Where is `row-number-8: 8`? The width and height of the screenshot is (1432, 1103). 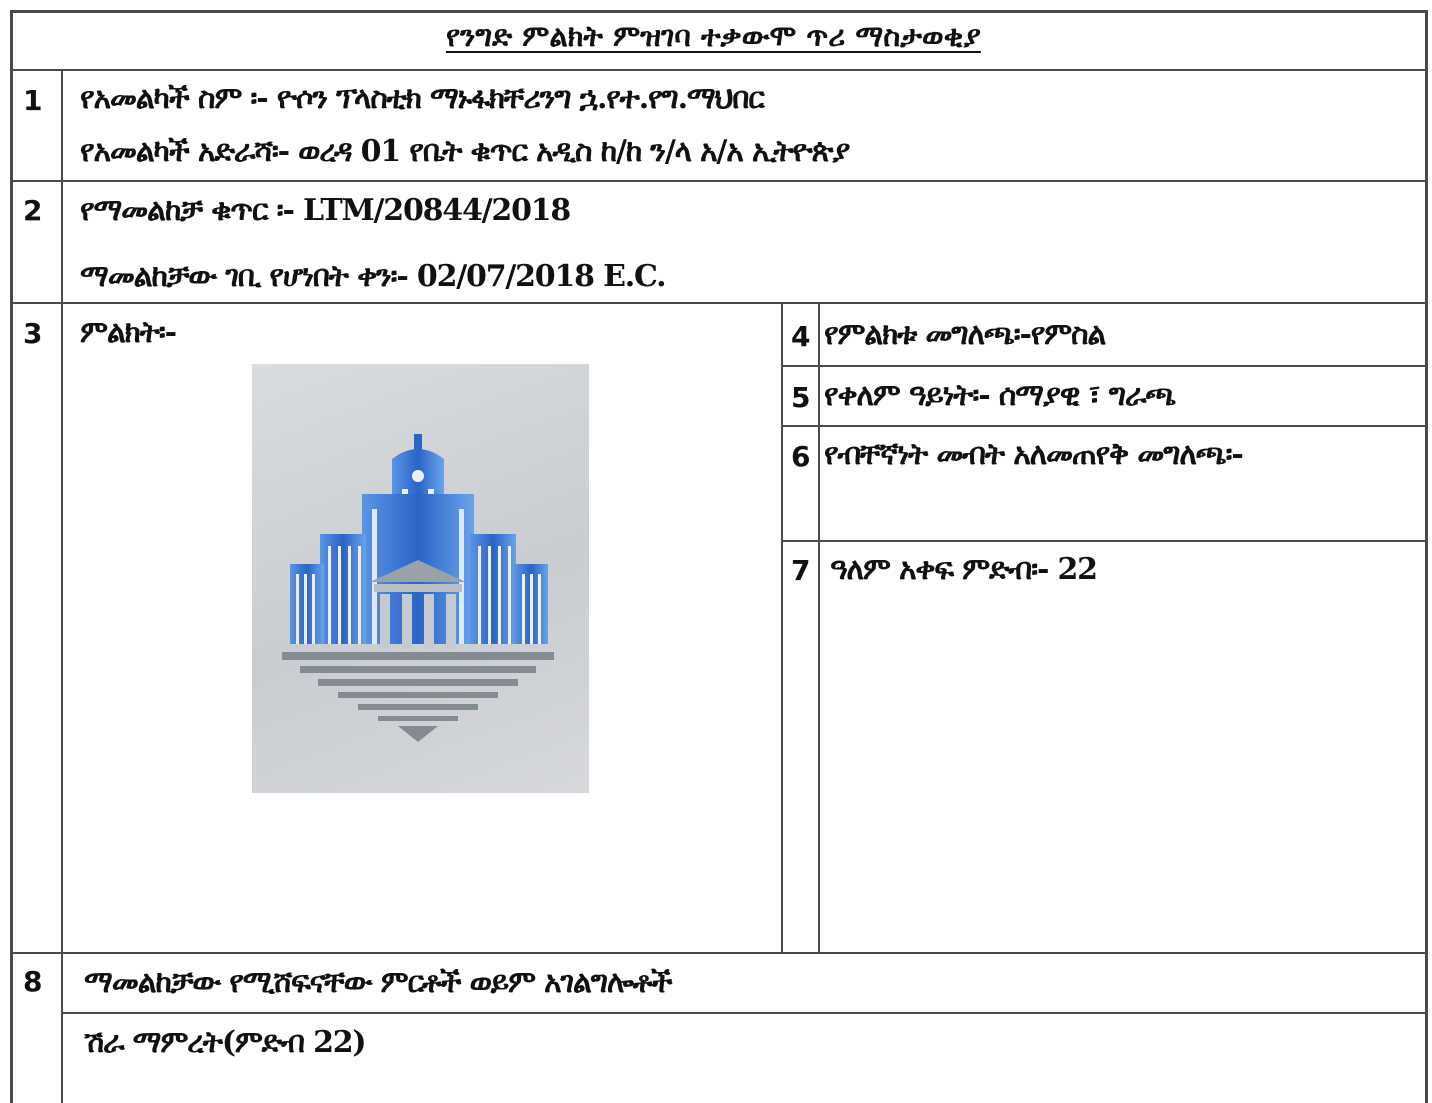
row-number-8: 8 is located at coordinates (33, 981).